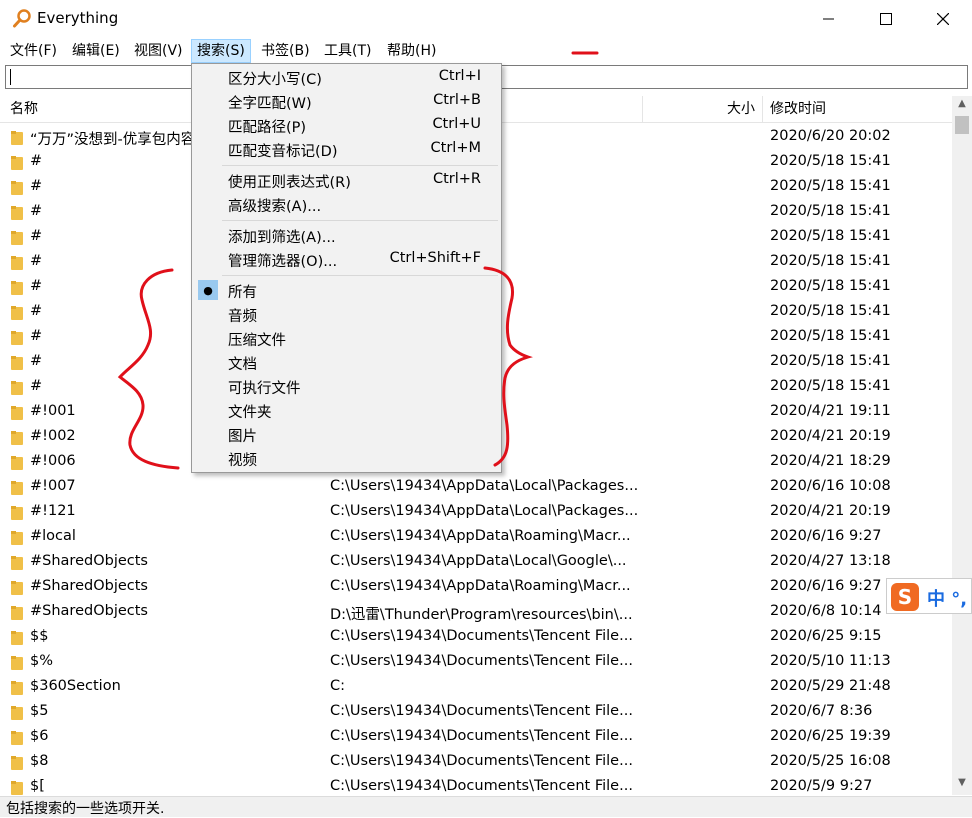 The height and width of the screenshot is (818, 972). What do you see at coordinates (257, 341) in the screenshot?
I see `filter-item-label: 压缩文件` at bounding box center [257, 341].